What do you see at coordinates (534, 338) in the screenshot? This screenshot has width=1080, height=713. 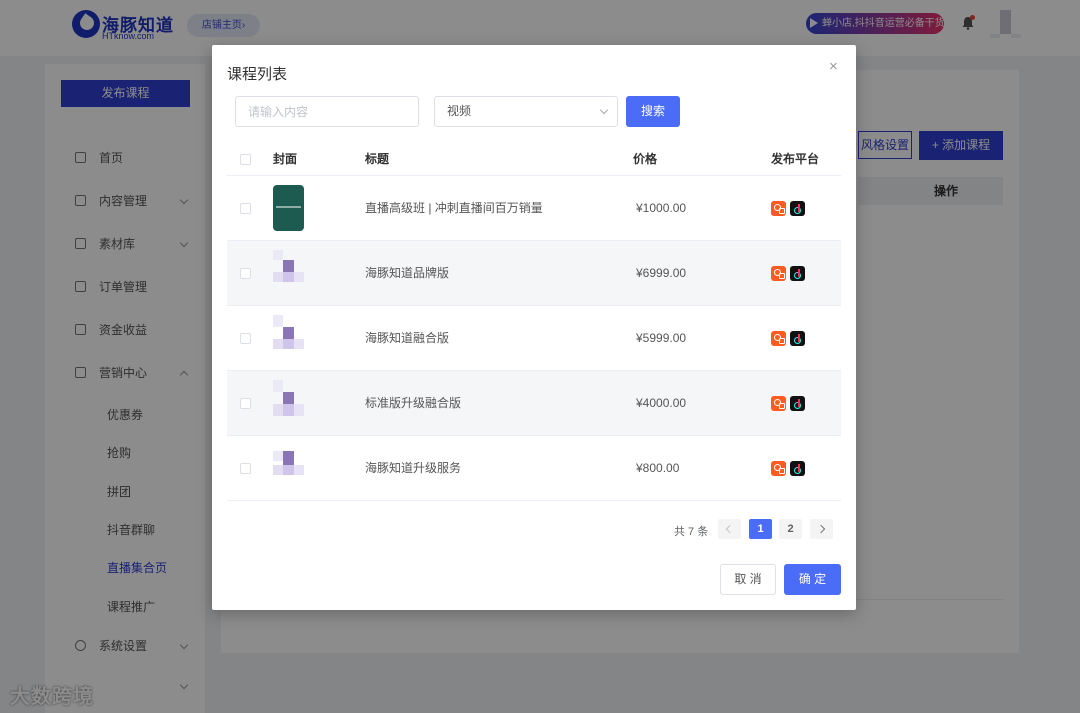 I see `table-row: 海豚知道融合版 ¥5999.00` at bounding box center [534, 338].